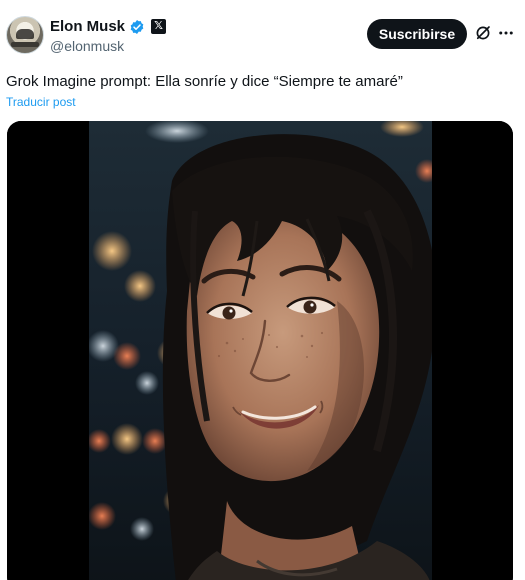  I want to click on verified-badge-icon, so click(137, 26).